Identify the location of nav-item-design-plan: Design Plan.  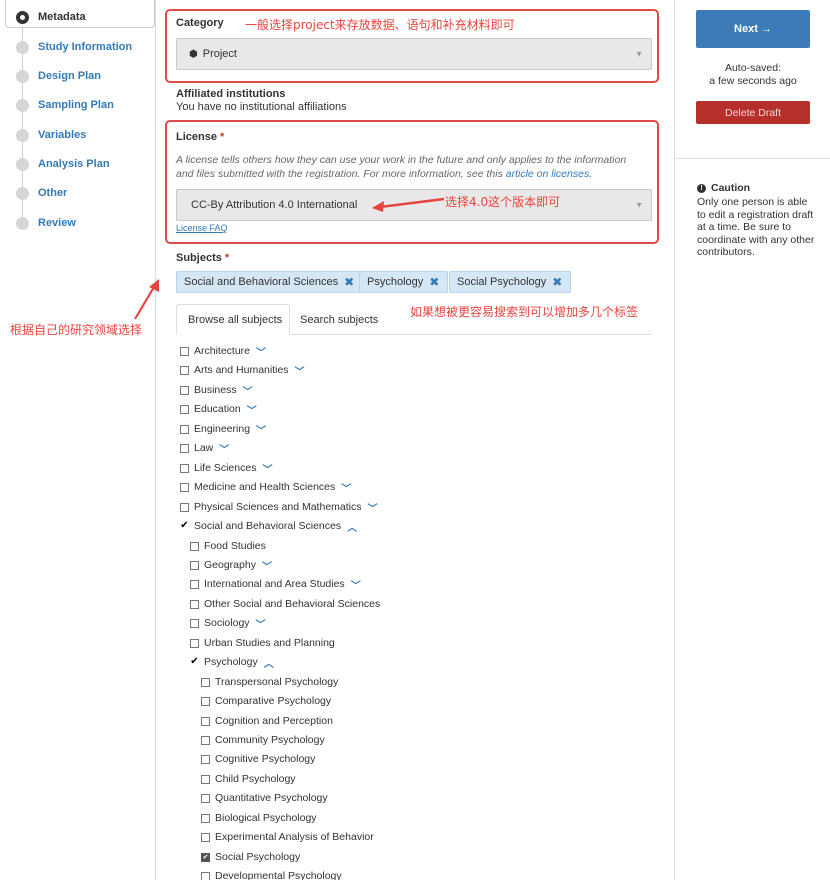
(58, 76).